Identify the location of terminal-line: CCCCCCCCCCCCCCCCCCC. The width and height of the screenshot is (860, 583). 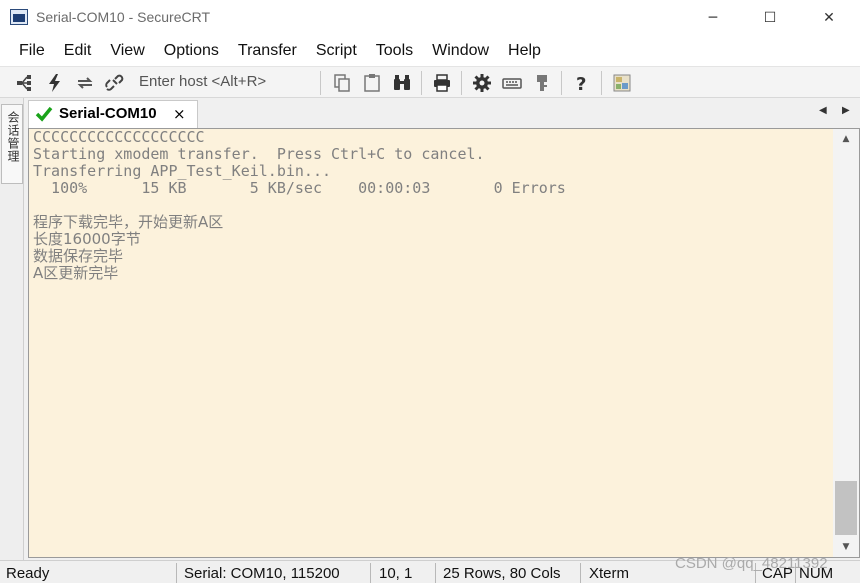
(119, 137).